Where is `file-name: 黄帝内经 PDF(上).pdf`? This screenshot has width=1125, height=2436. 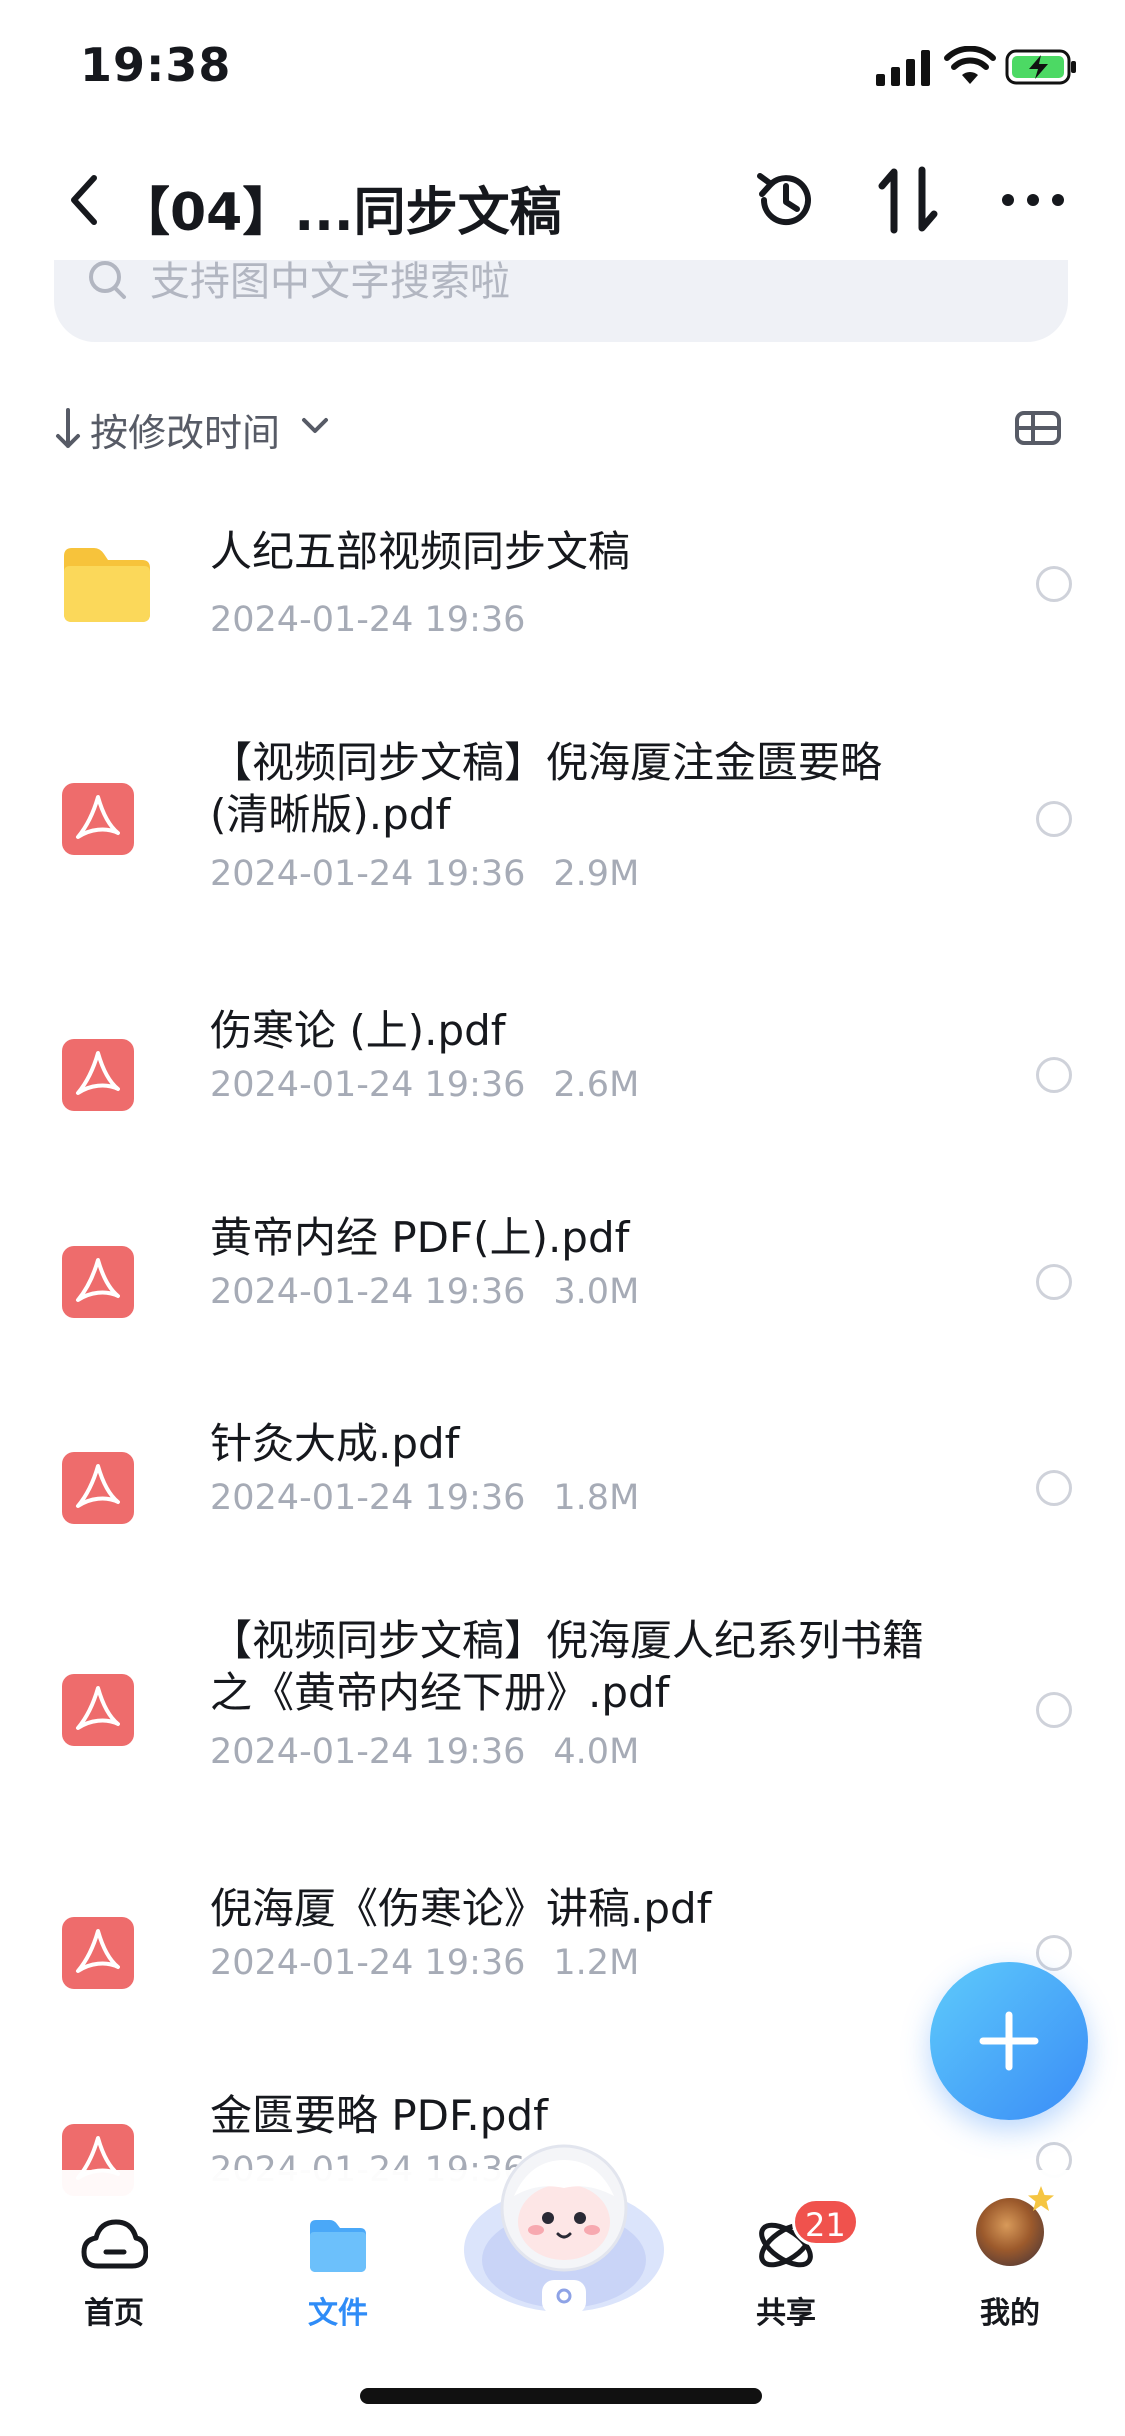
file-name: 黄帝内经 PDF(上).pdf is located at coordinates (420, 1237).